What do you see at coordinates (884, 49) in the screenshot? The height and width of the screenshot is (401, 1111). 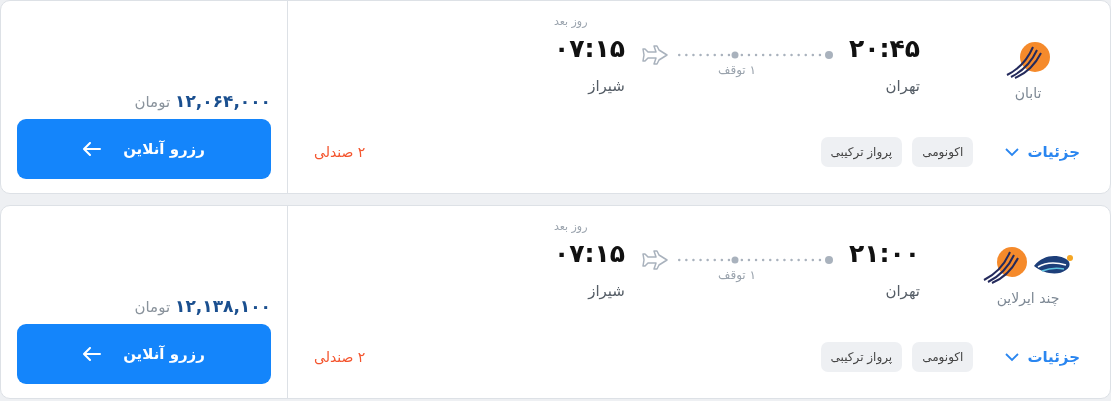 I see `departure-time: ۲۰:۴۵` at bounding box center [884, 49].